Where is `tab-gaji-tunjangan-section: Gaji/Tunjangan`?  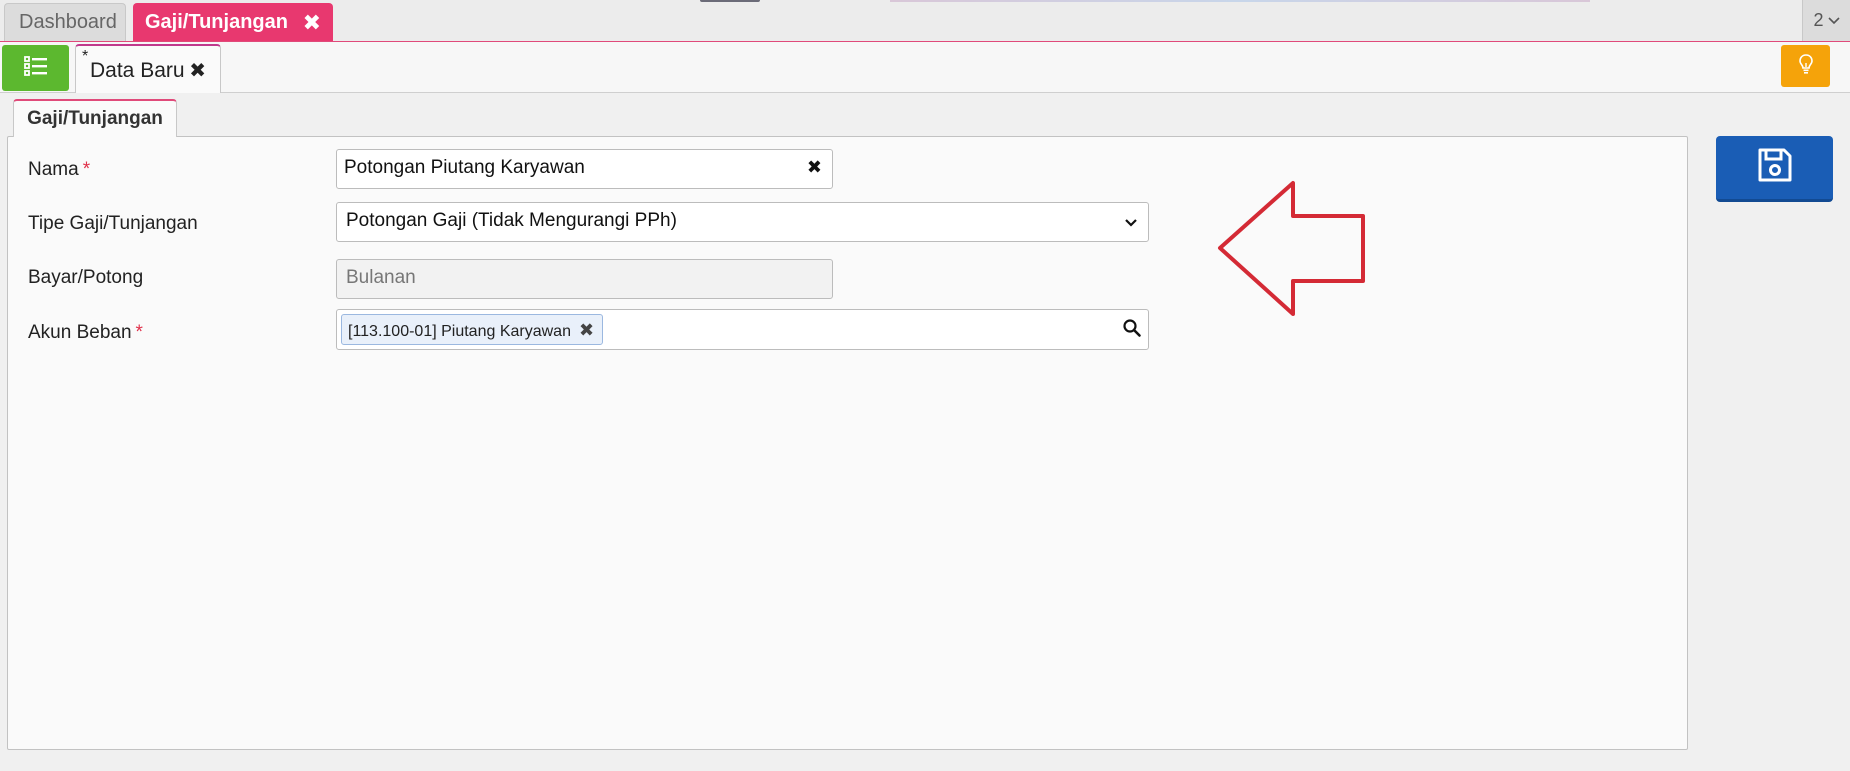 tab-gaji-tunjangan-section: Gaji/Tunjangan is located at coordinates (95, 118).